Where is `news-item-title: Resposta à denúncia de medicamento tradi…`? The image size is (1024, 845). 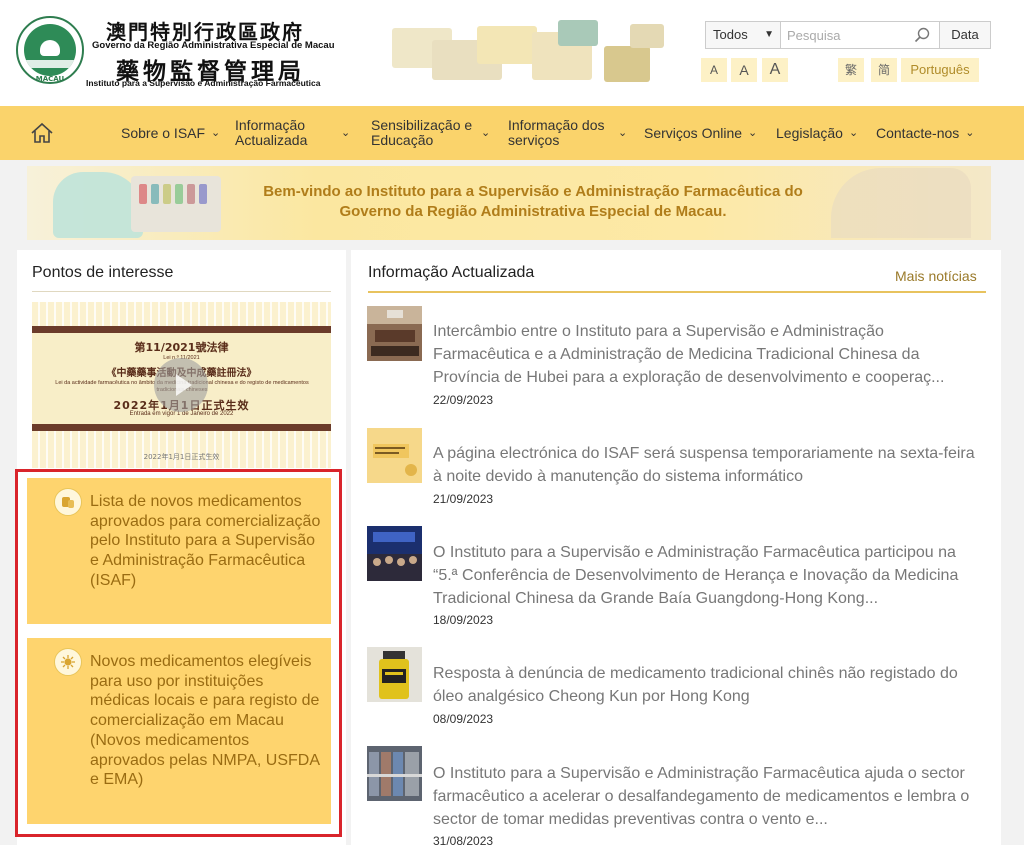 news-item-title: Resposta à denúncia de medicamento tradi… is located at coordinates (708, 685).